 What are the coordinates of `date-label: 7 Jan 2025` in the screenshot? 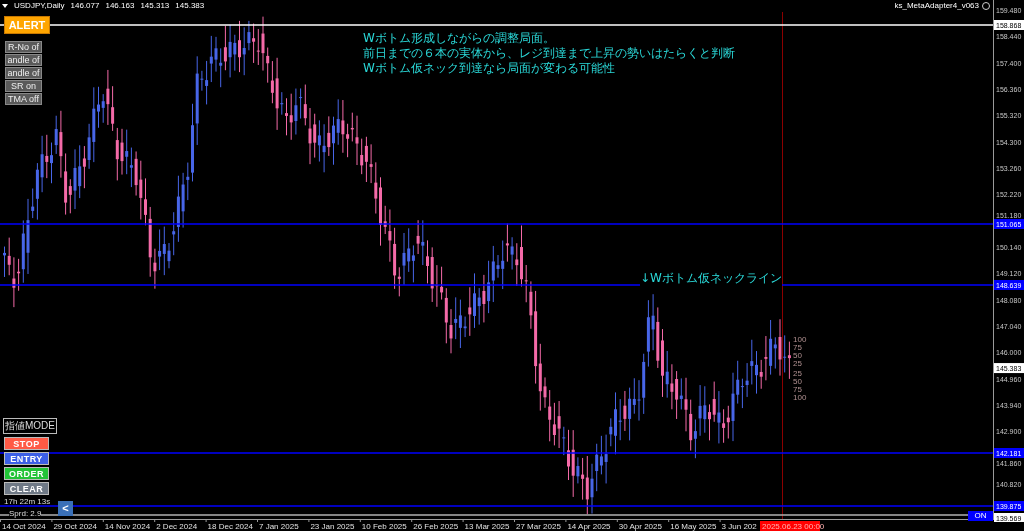 It's located at (279, 526).